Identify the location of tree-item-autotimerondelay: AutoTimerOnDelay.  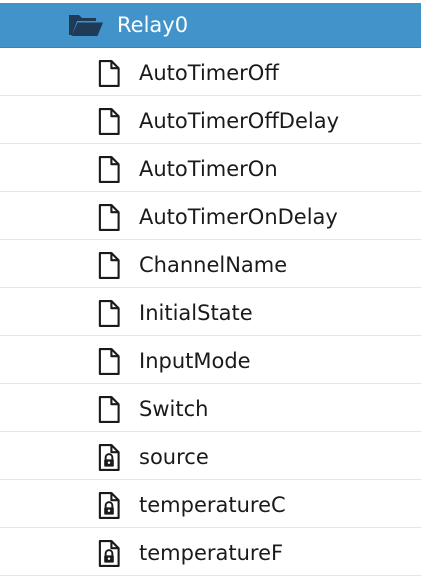
(210, 216).